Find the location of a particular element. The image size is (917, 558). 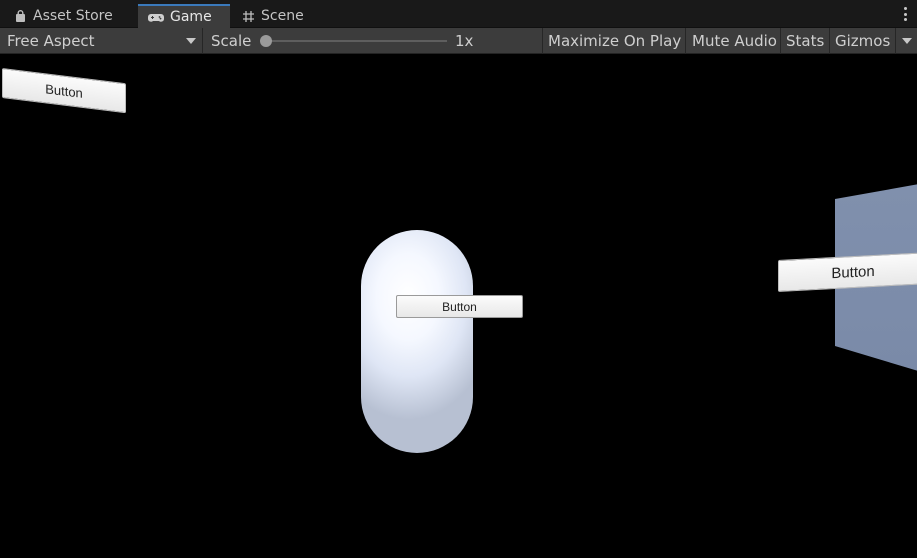

tab-bar: Asset Store Game Scene is located at coordinates (458, 14).